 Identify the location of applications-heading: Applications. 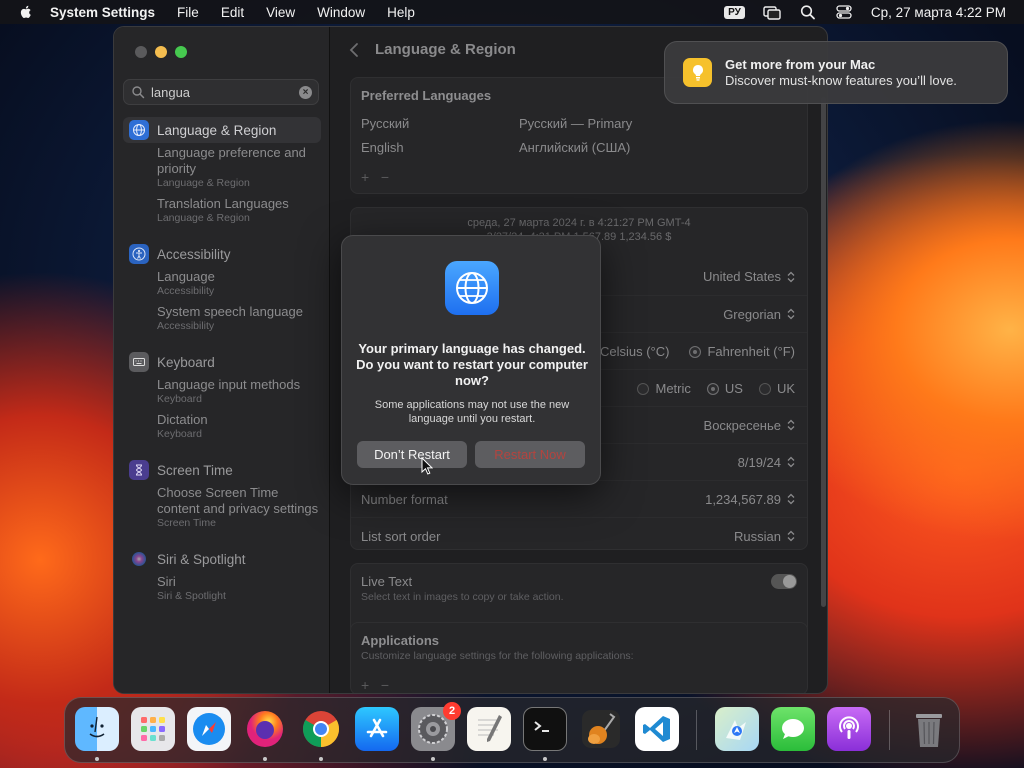
(400, 640).